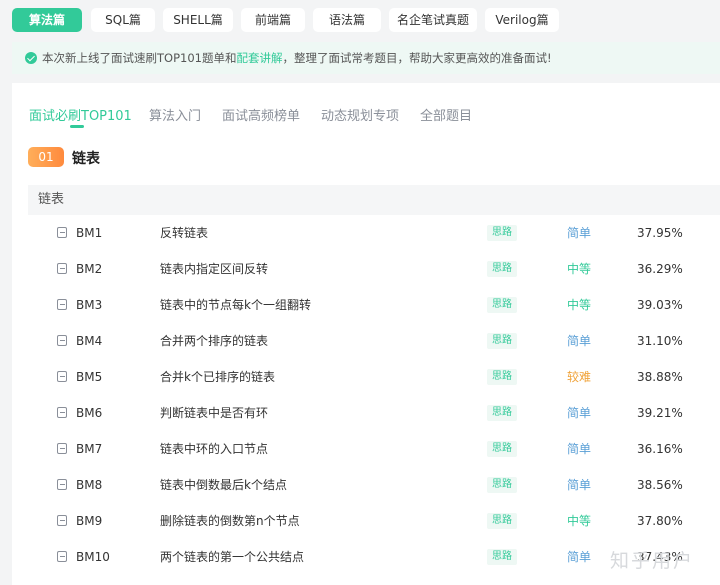 The image size is (720, 585). What do you see at coordinates (214, 341) in the screenshot?
I see `problem-title: 合并两个排序的链表` at bounding box center [214, 341].